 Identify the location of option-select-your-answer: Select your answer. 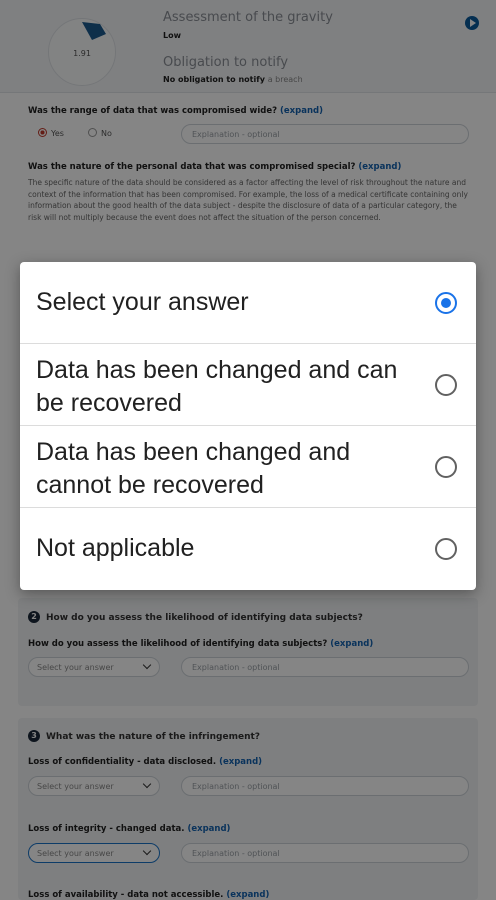
(248, 303).